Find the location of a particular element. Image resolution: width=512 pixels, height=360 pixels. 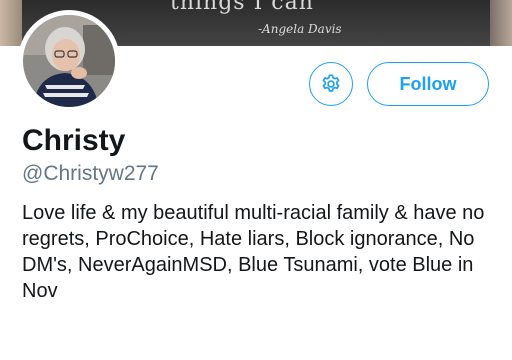

avatar-photo is located at coordinates (69, 61).